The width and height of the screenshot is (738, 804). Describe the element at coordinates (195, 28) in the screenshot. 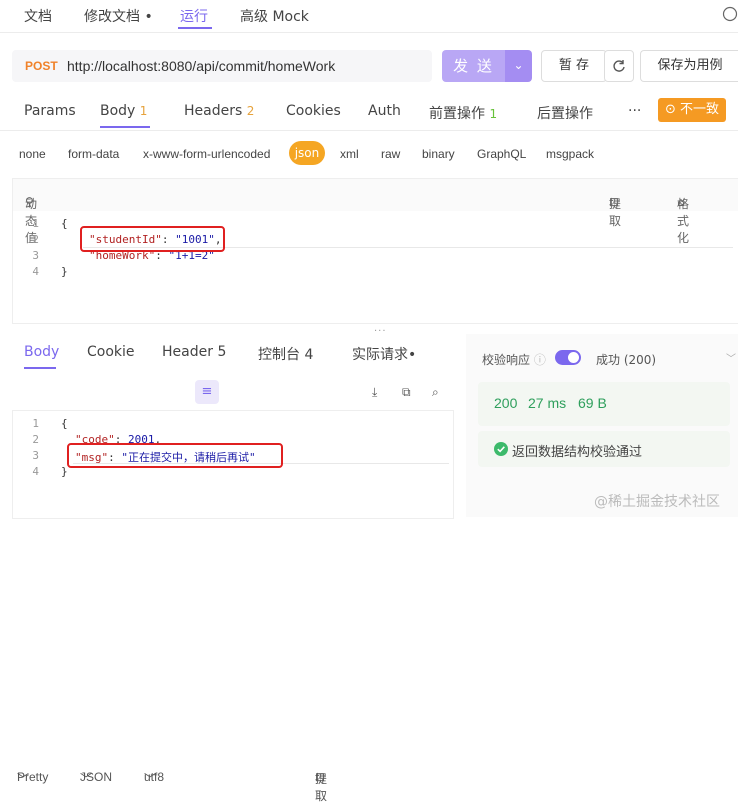

I see `active-tab-underline` at that location.